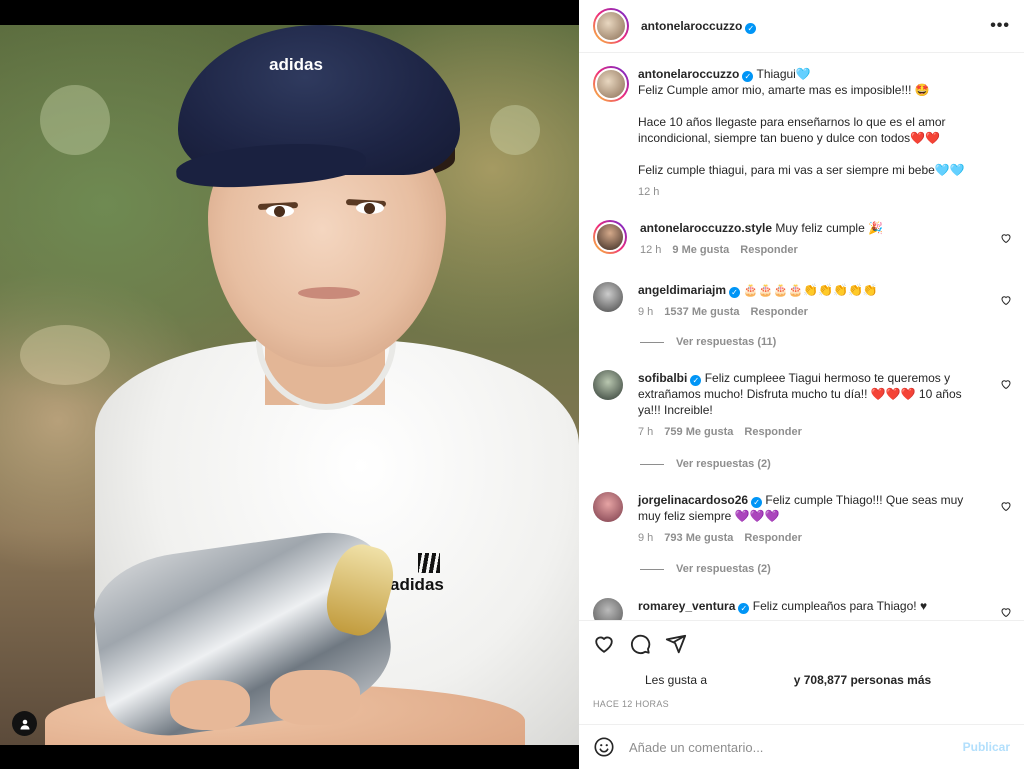  I want to click on author-username-wrap: antonelaroccuzzo ✓, so click(699, 26).